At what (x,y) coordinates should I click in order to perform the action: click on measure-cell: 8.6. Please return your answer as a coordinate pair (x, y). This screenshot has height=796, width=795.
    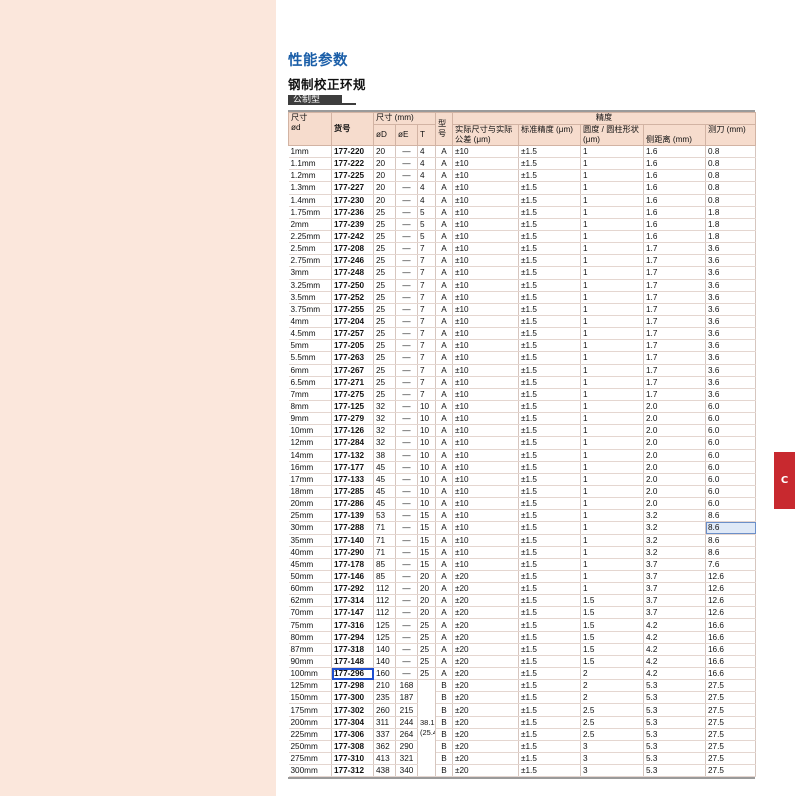
    Looking at the image, I should click on (731, 516).